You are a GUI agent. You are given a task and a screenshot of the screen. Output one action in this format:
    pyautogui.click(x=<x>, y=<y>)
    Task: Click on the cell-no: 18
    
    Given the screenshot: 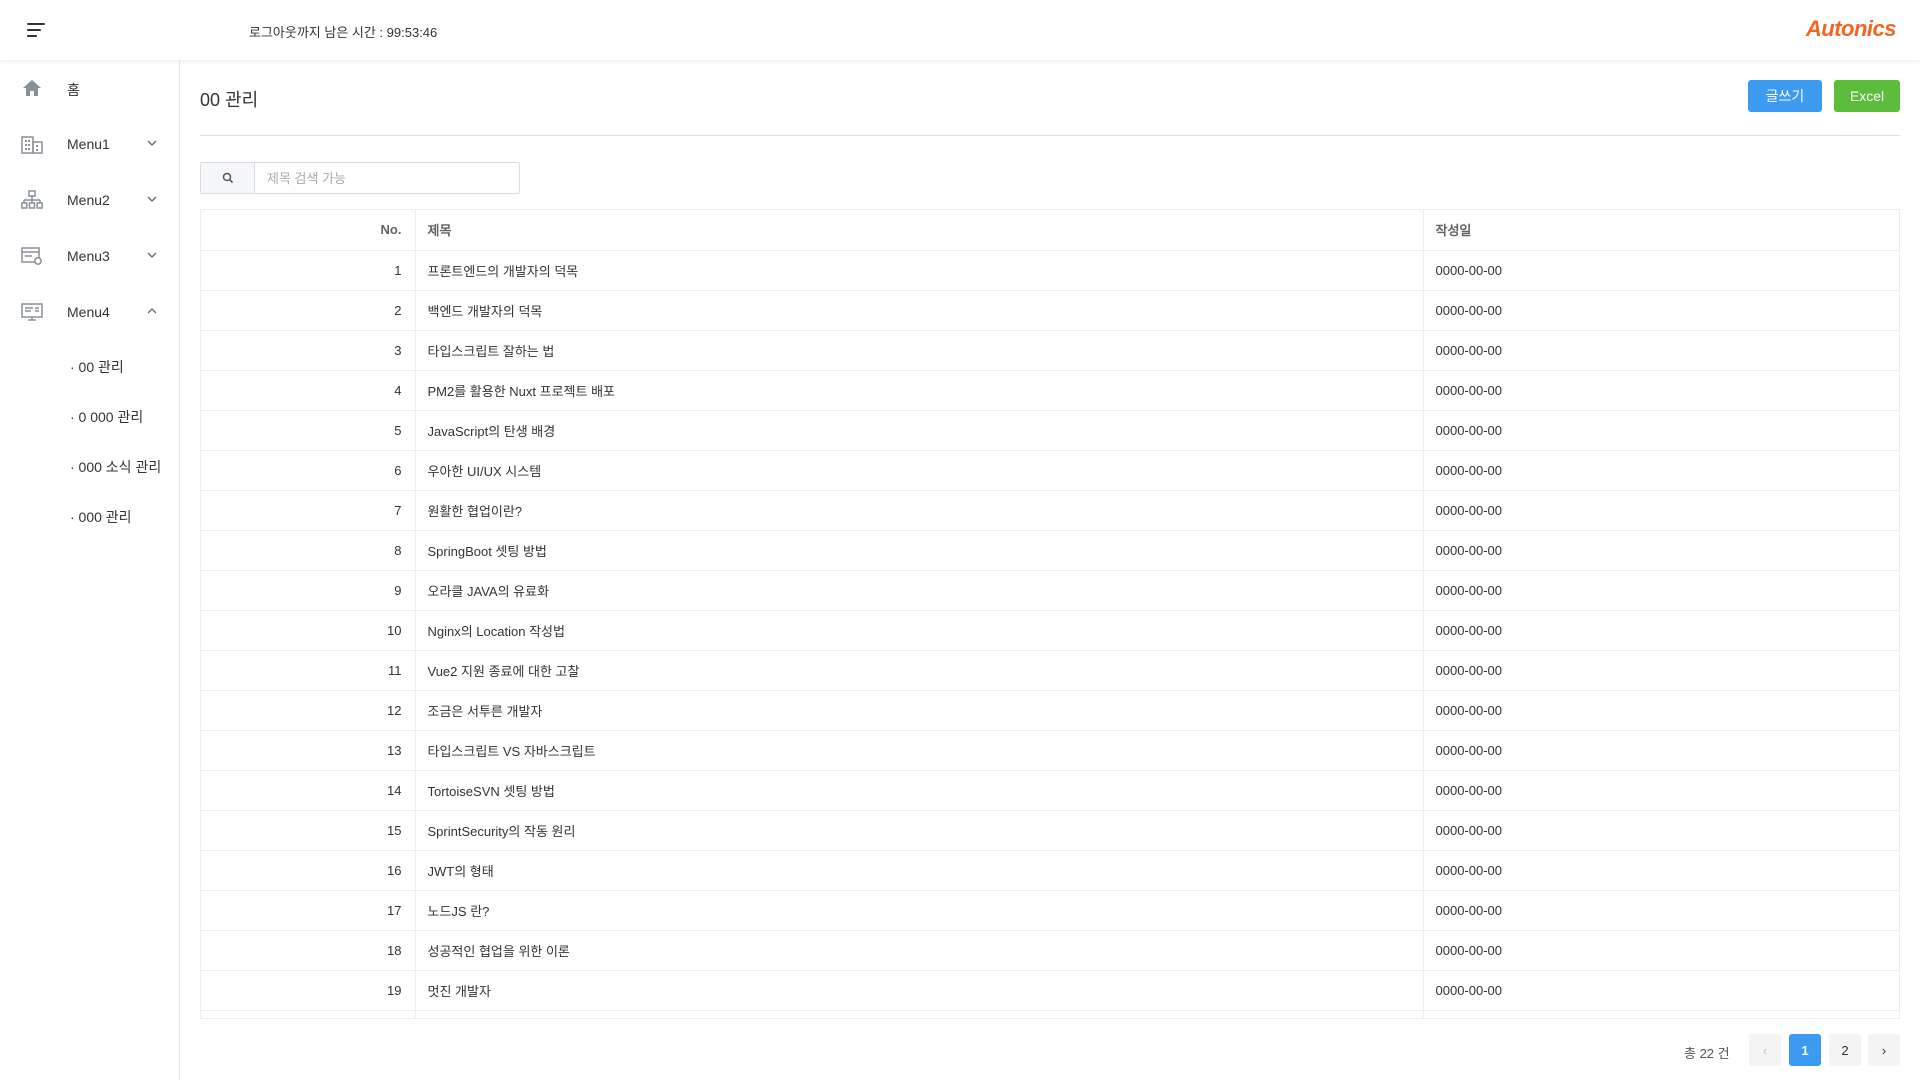 What is the action you would take?
    pyautogui.click(x=308, y=950)
    